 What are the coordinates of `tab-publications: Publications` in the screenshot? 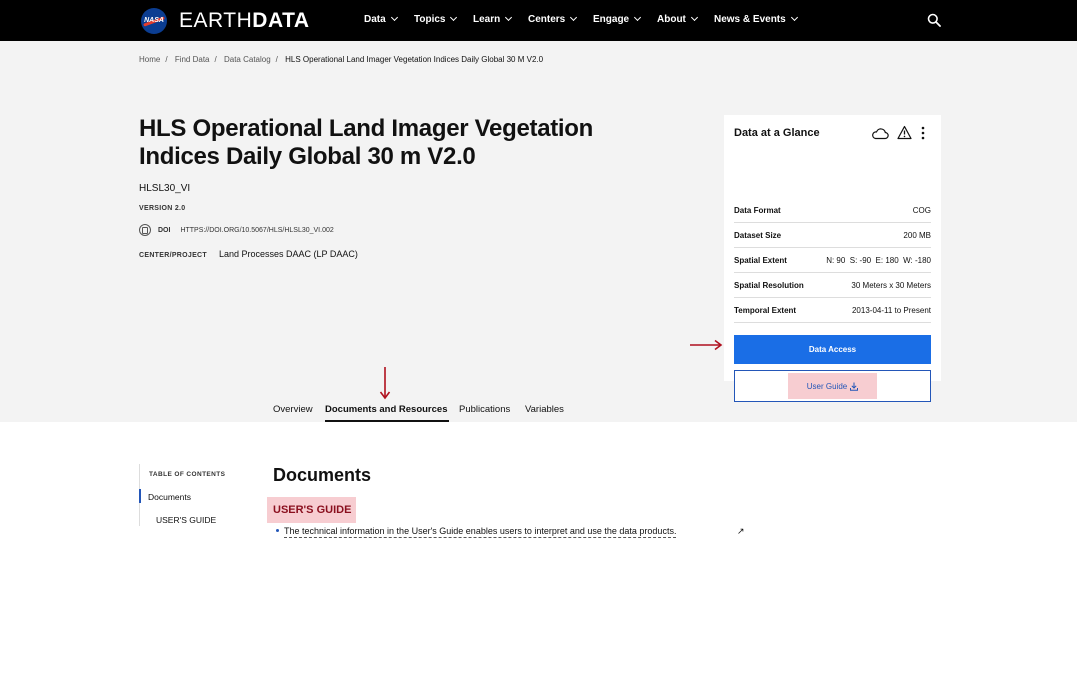 It's located at (484, 409).